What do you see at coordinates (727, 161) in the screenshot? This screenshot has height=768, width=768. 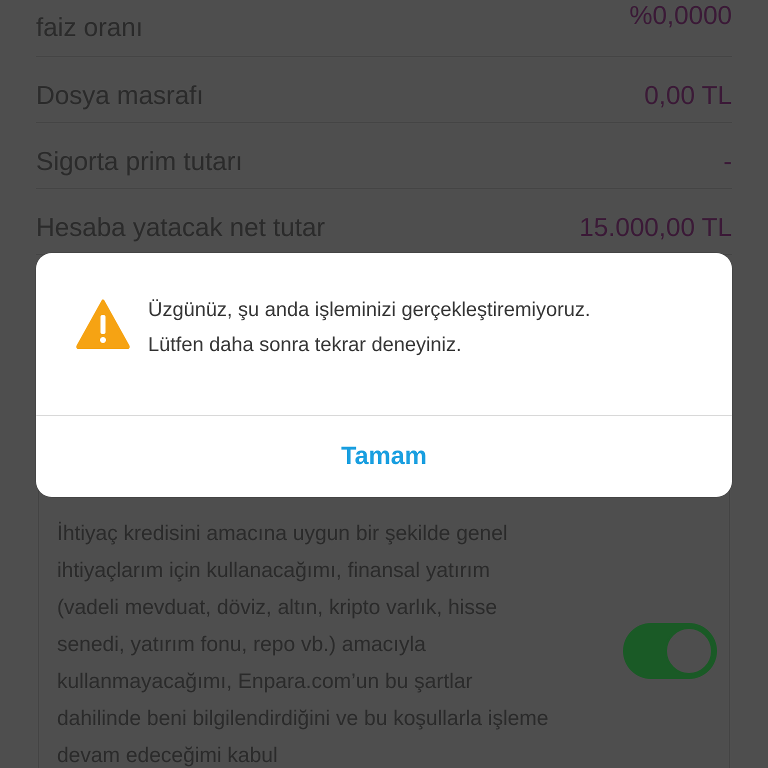 I see `row-value: -` at bounding box center [727, 161].